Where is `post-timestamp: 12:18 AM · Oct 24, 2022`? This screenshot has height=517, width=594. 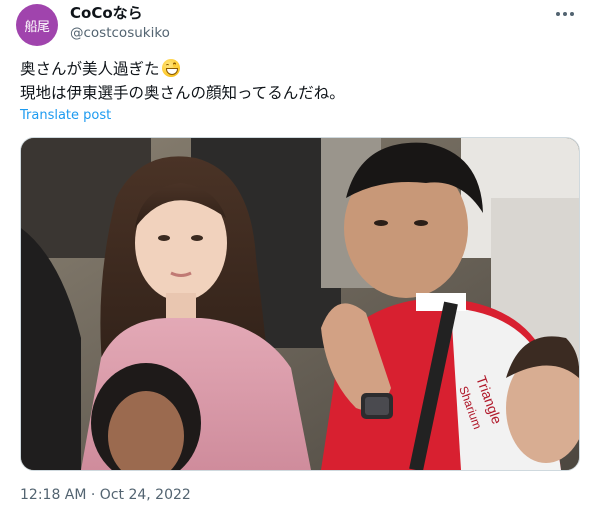 post-timestamp: 12:18 AM · Oct 24, 2022 is located at coordinates (105, 495).